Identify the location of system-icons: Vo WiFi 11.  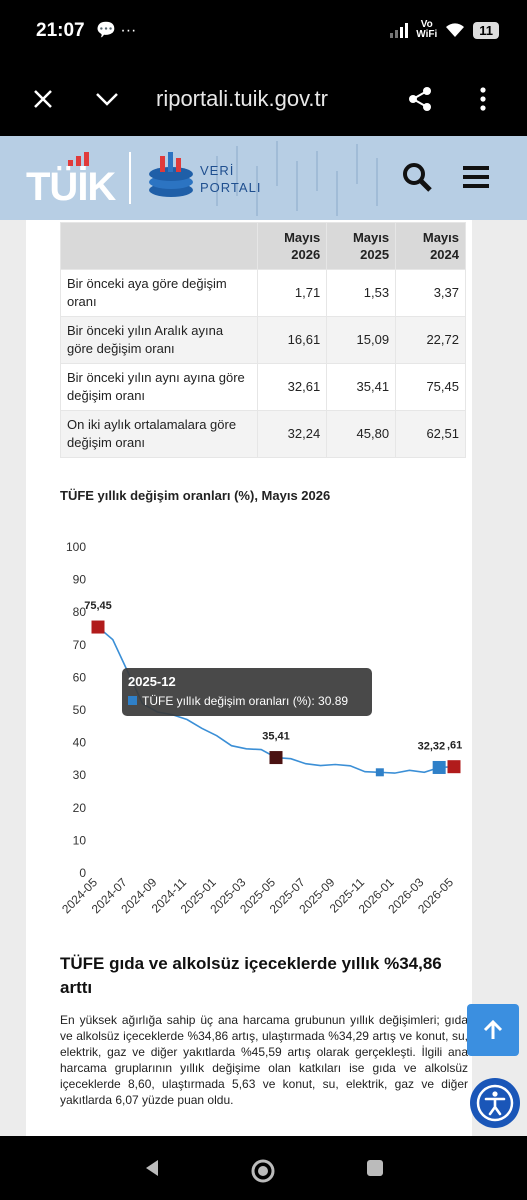
(444, 30).